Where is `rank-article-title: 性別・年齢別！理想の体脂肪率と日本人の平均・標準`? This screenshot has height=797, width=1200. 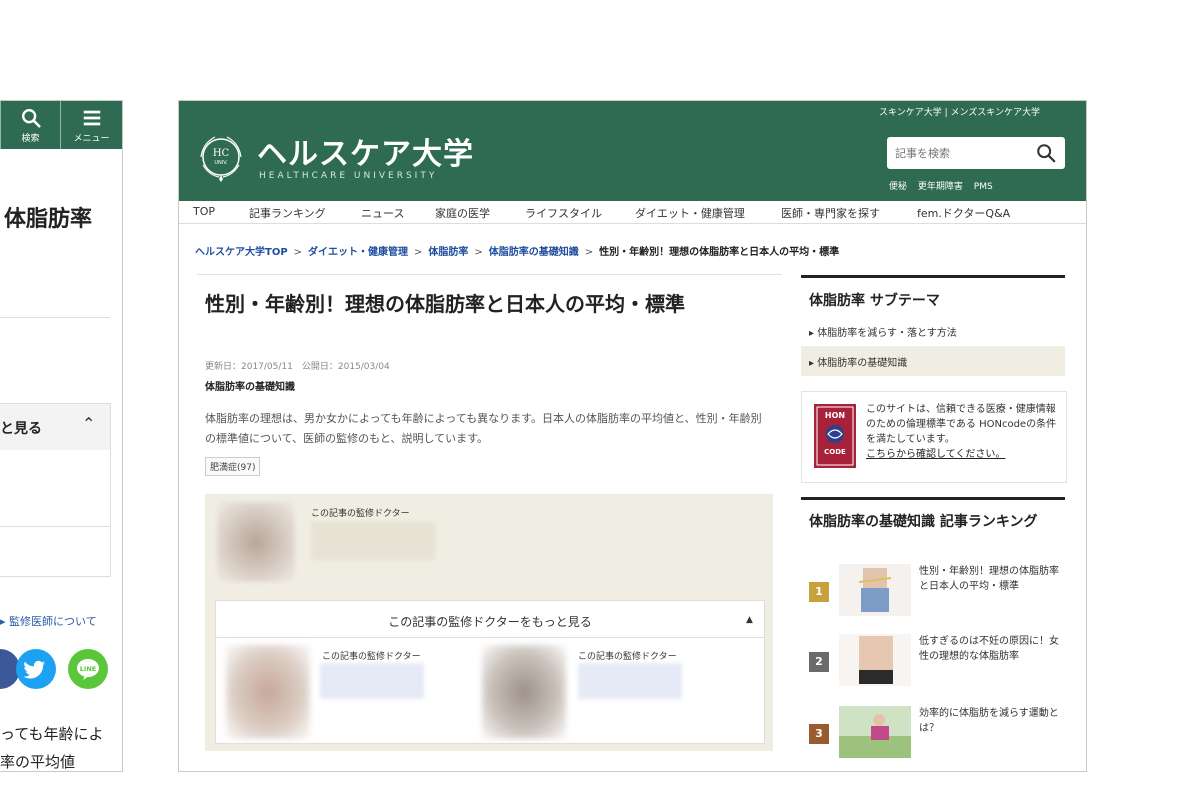
rank-article-title: 性別・年齢別！理想の体脂肪率と日本人の平均・標準 is located at coordinates (989, 579).